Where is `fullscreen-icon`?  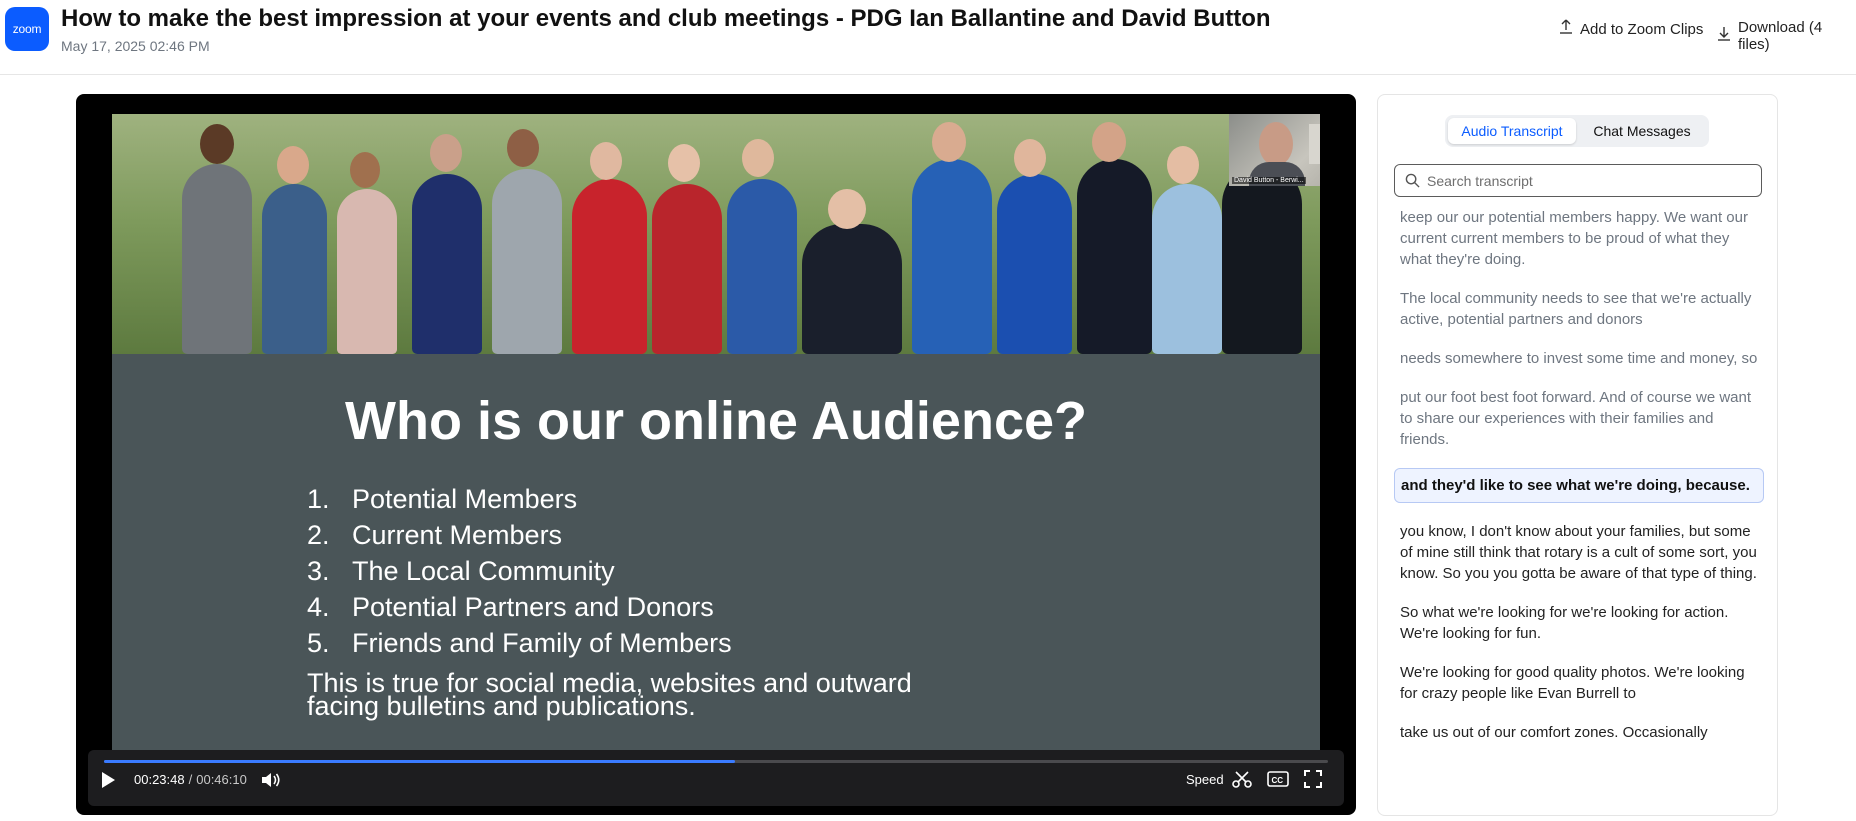 fullscreen-icon is located at coordinates (1313, 780).